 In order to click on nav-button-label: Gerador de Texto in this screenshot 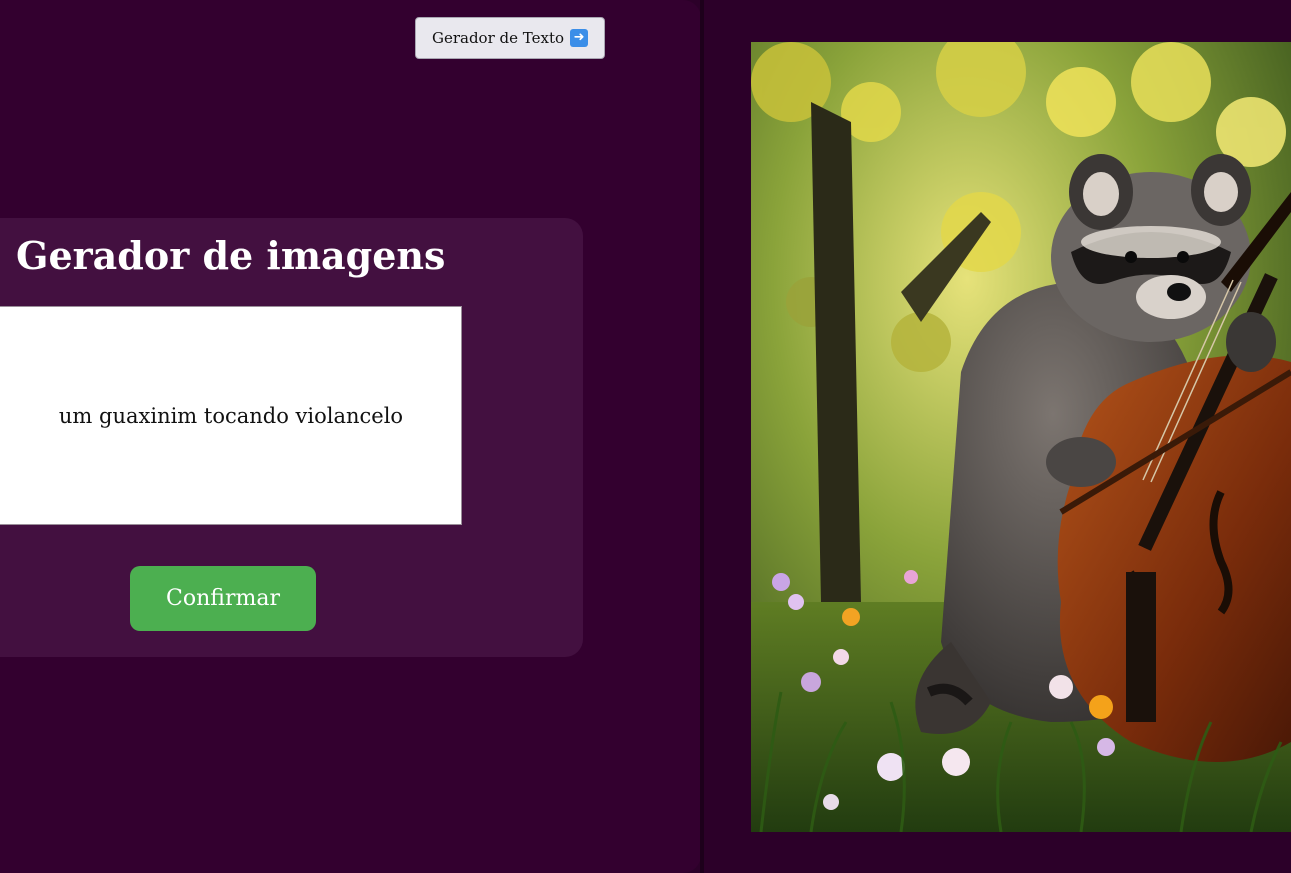, I will do `click(498, 38)`.